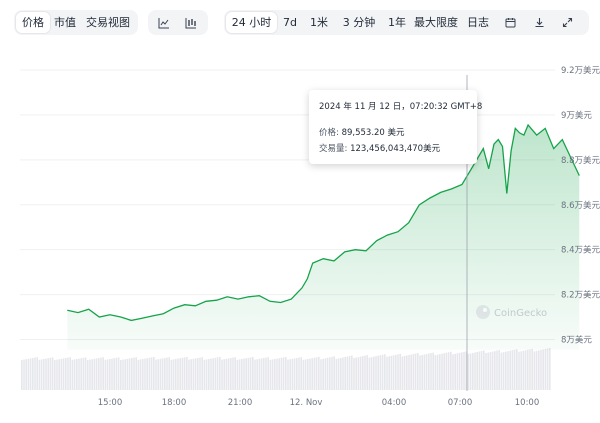 This screenshot has width=600, height=423. Describe the element at coordinates (436, 22) in the screenshot. I see `range-max: 最大限度` at that location.